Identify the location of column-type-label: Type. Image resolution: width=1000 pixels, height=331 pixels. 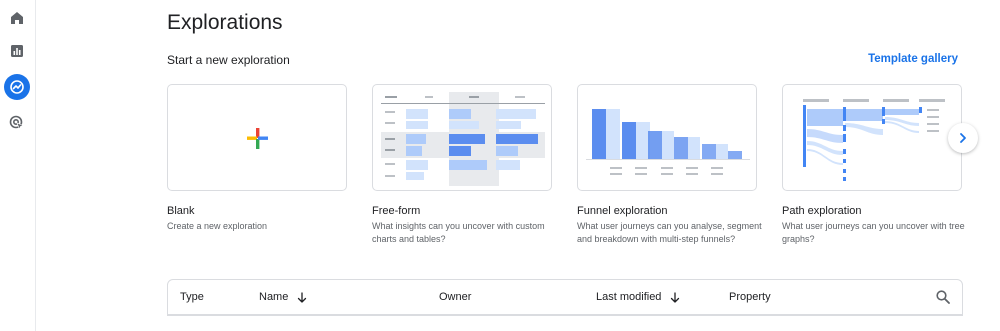
(192, 297).